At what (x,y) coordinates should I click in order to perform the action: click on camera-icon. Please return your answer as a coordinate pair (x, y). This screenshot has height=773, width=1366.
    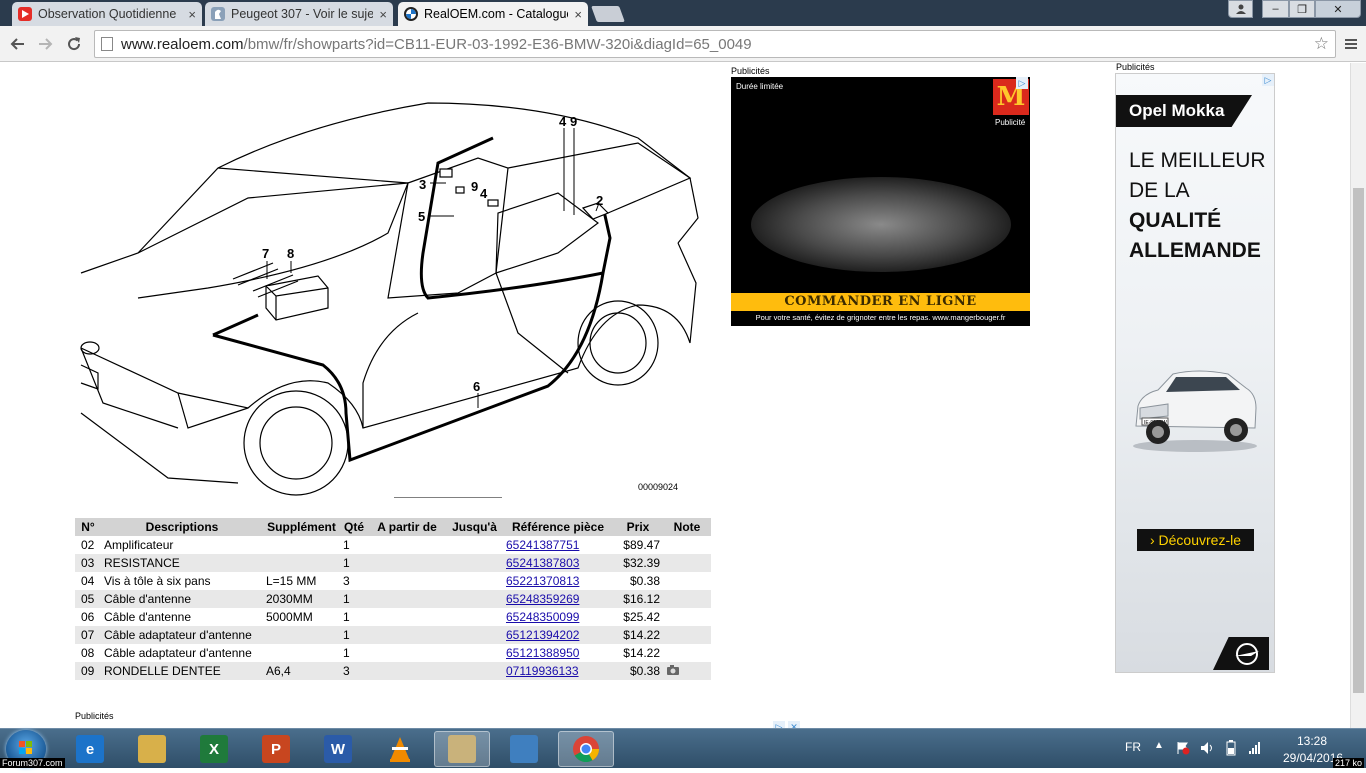
    Looking at the image, I should click on (673, 670).